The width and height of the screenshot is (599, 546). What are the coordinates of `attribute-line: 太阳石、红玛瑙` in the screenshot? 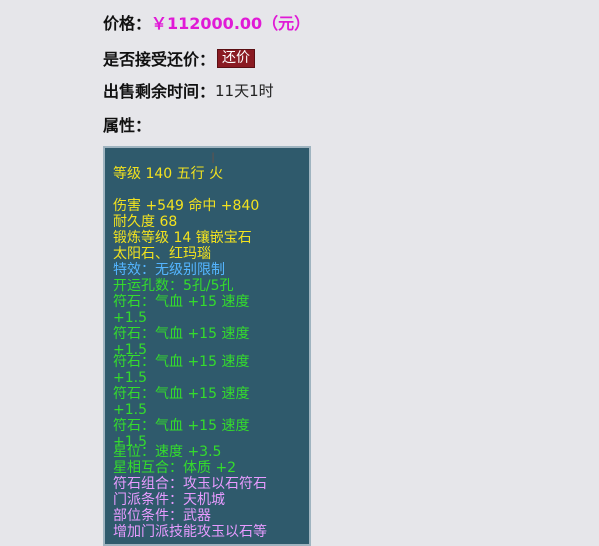 It's located at (162, 254).